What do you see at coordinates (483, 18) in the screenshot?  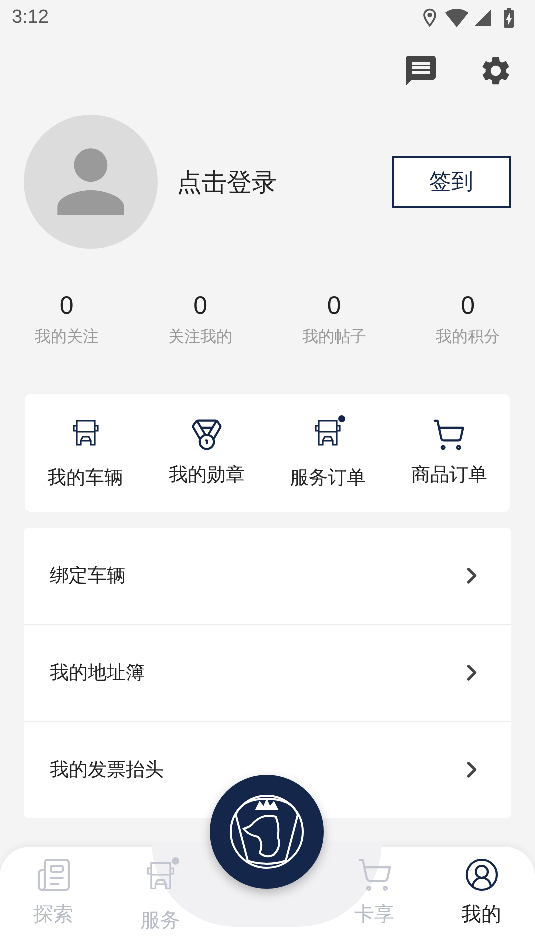 I see `signal-icon` at bounding box center [483, 18].